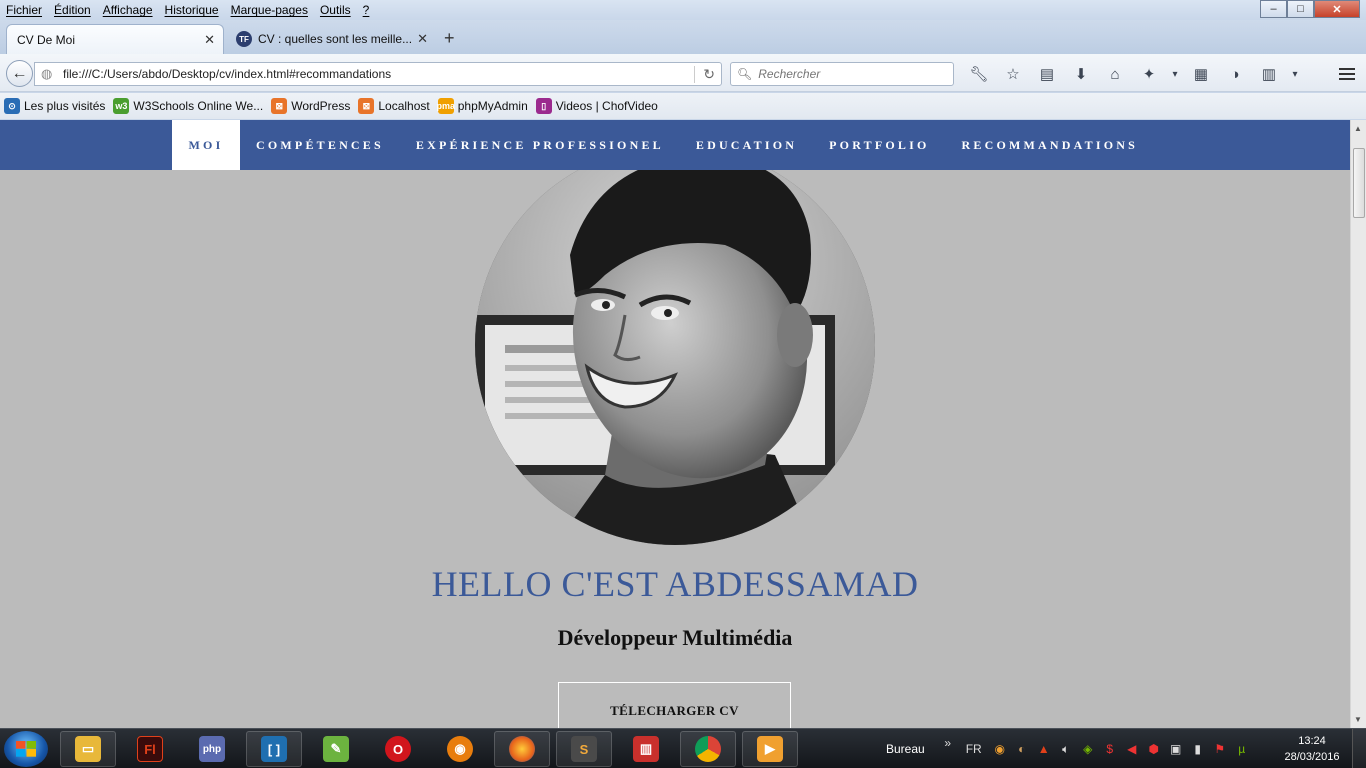 This screenshot has height=768, width=1366. I want to click on safely-remove-icon: ▣, so click(1176, 749).